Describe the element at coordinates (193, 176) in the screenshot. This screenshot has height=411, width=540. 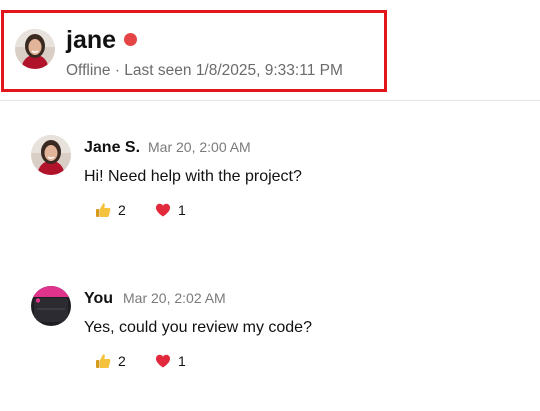
I see `message-text: Hi! Need help with the project?` at that location.